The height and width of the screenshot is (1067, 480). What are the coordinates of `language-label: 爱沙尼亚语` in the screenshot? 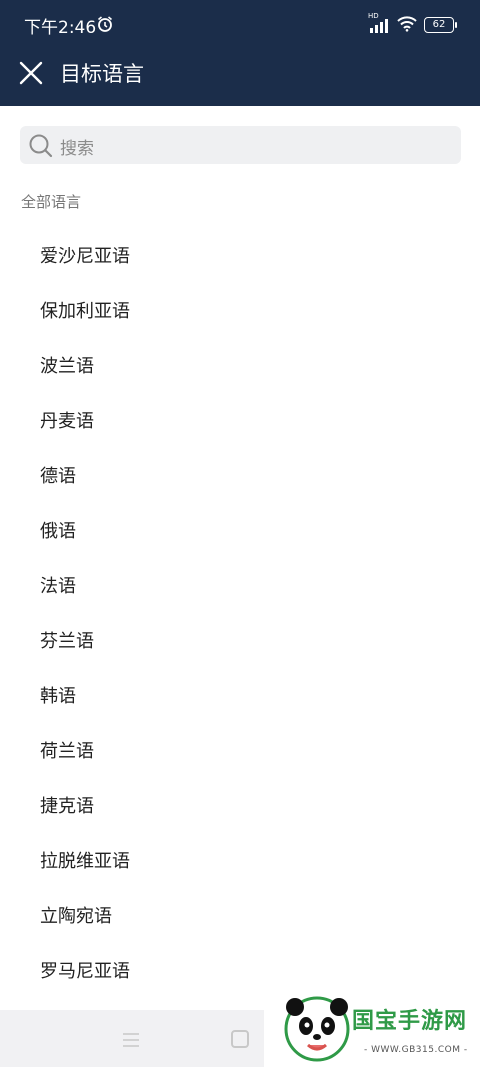 It's located at (85, 256).